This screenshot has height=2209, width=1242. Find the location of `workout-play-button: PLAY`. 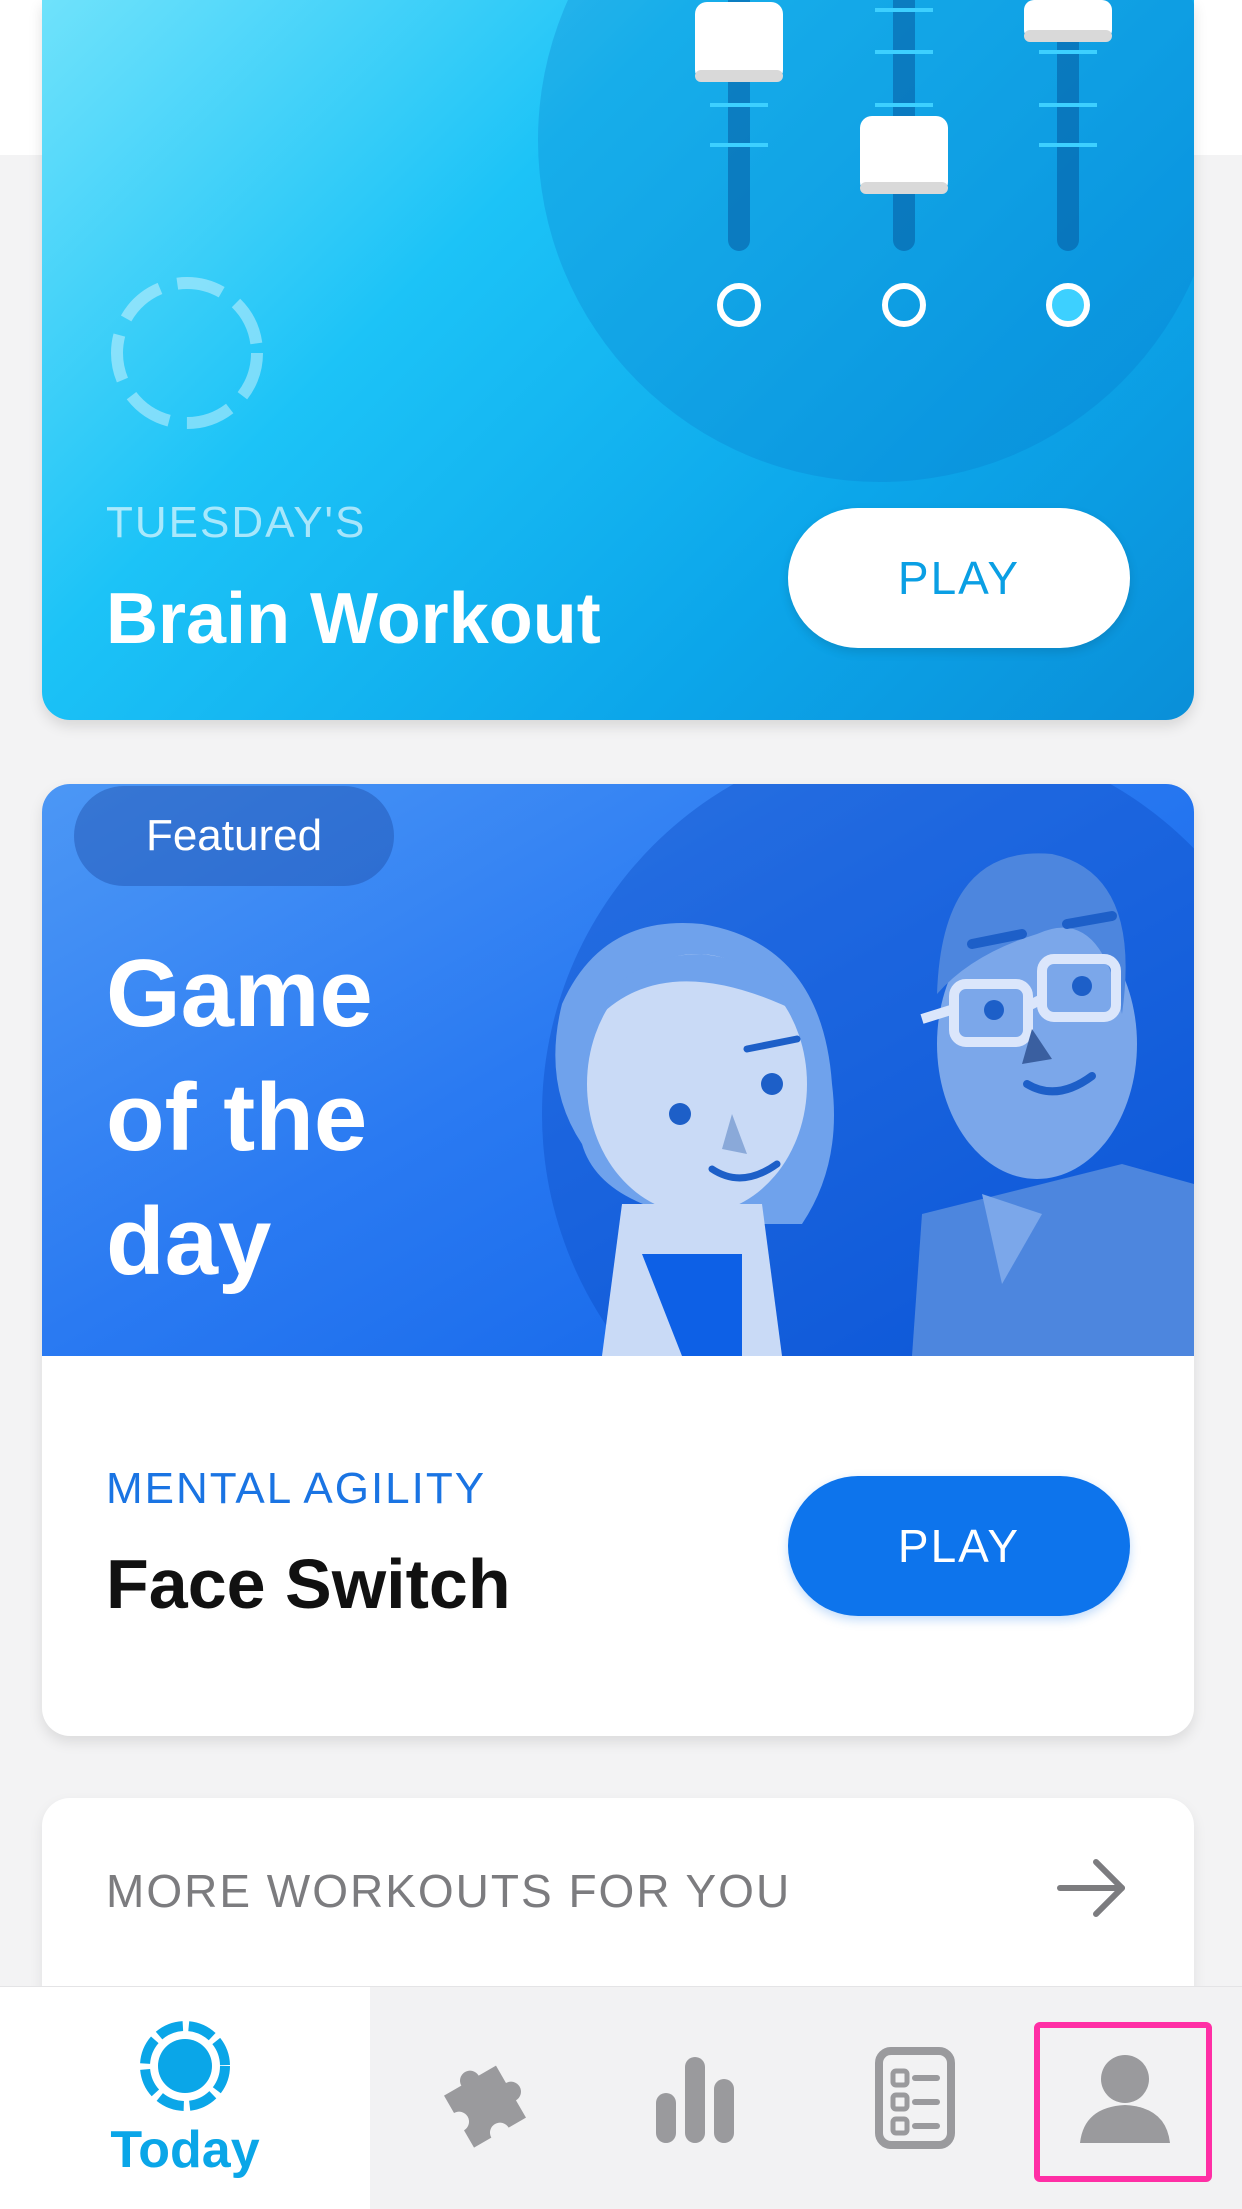

workout-play-button: PLAY is located at coordinates (959, 578).